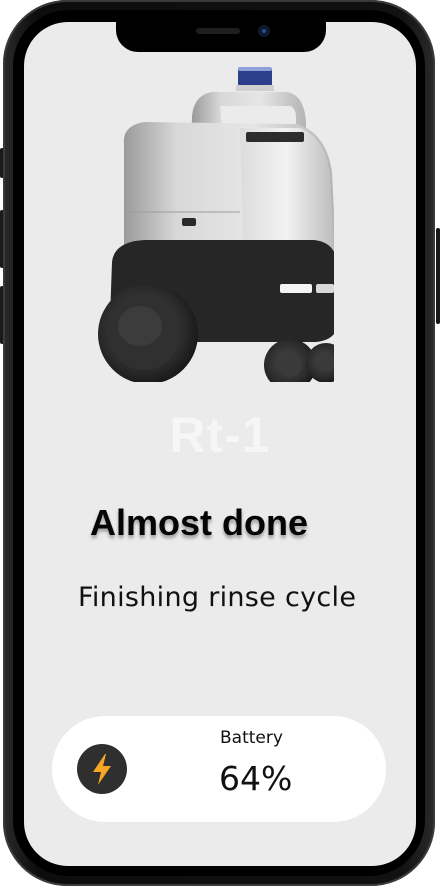 This screenshot has height=888, width=440. I want to click on speaker-grille, so click(218, 31).